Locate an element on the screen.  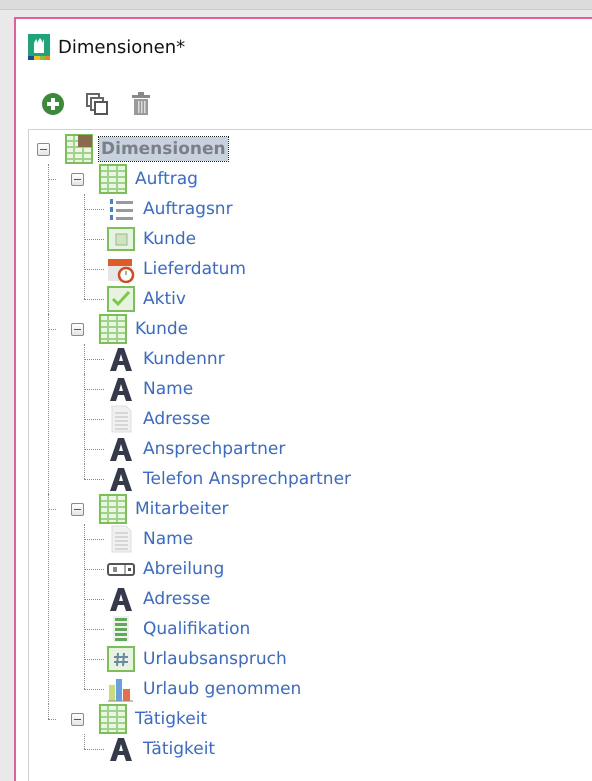
tree-item: Urlaub genommen is located at coordinates (222, 689).